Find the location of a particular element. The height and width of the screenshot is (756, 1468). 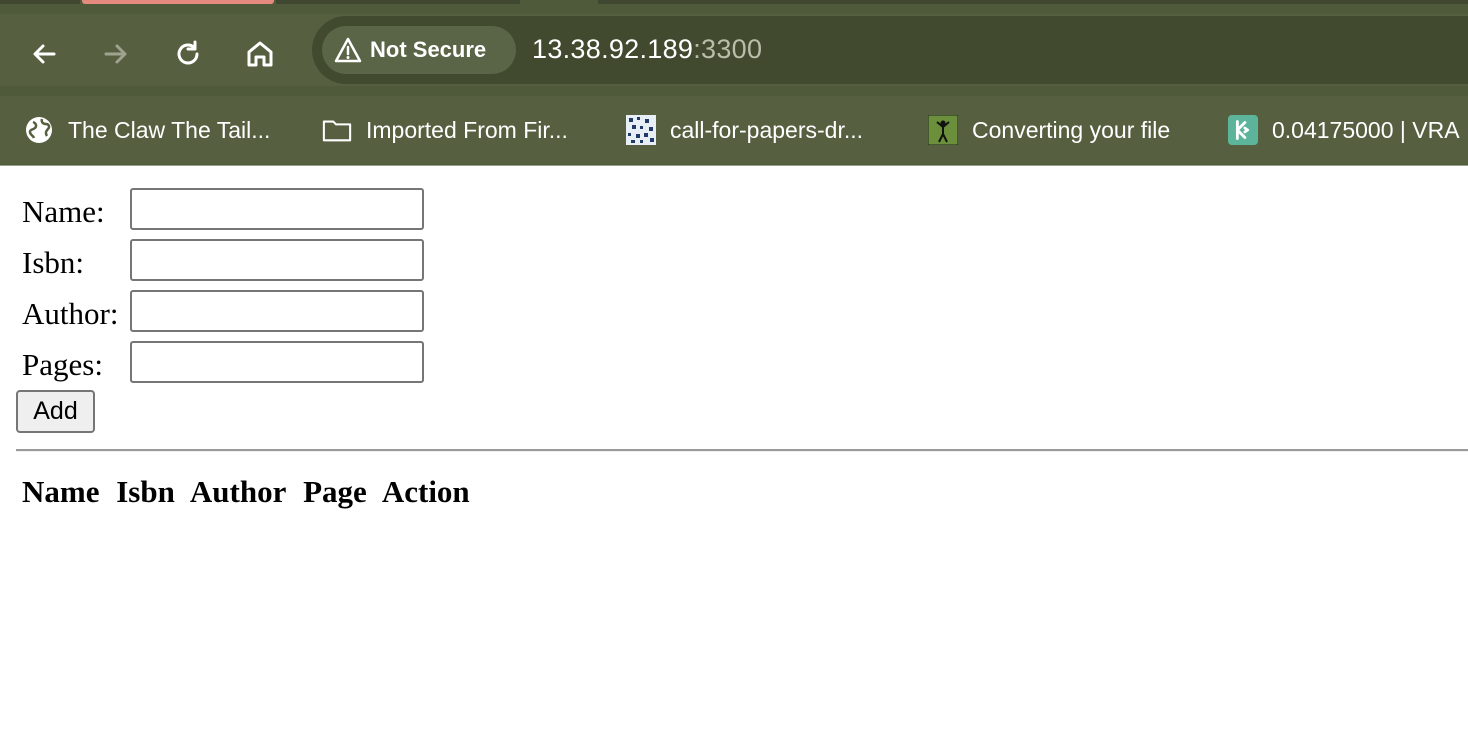

reload-icon is located at coordinates (188, 52).